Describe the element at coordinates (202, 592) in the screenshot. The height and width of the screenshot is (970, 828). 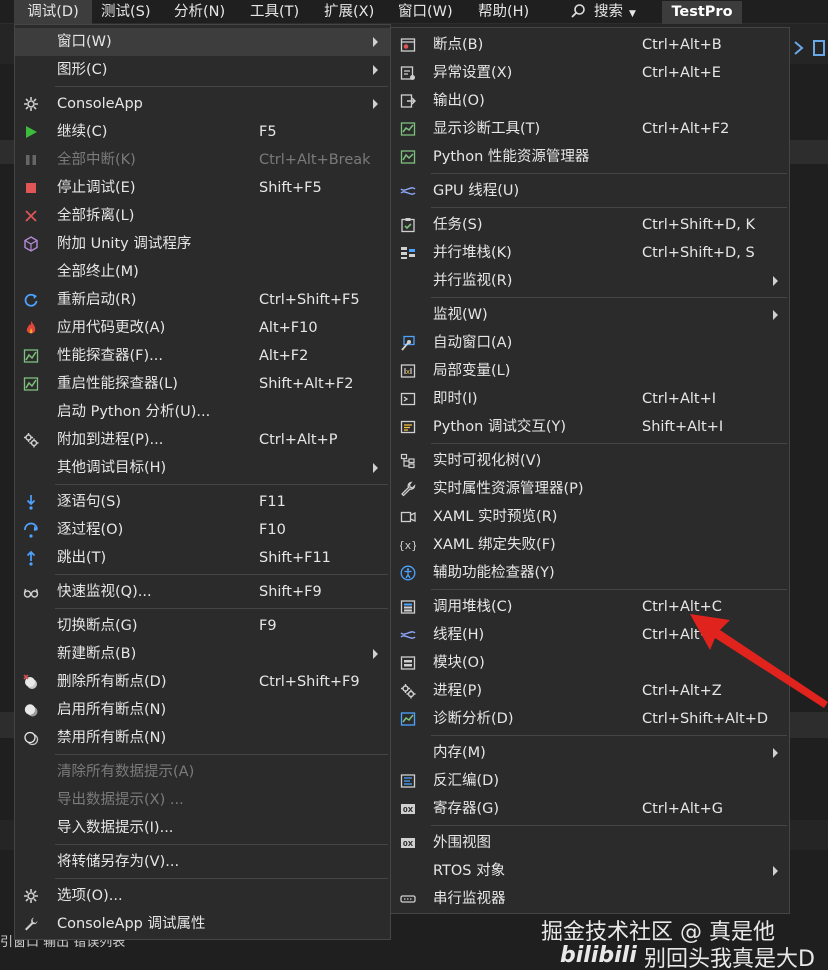
I see `menu-item: 快速监视(Q)... Shift+F9` at that location.